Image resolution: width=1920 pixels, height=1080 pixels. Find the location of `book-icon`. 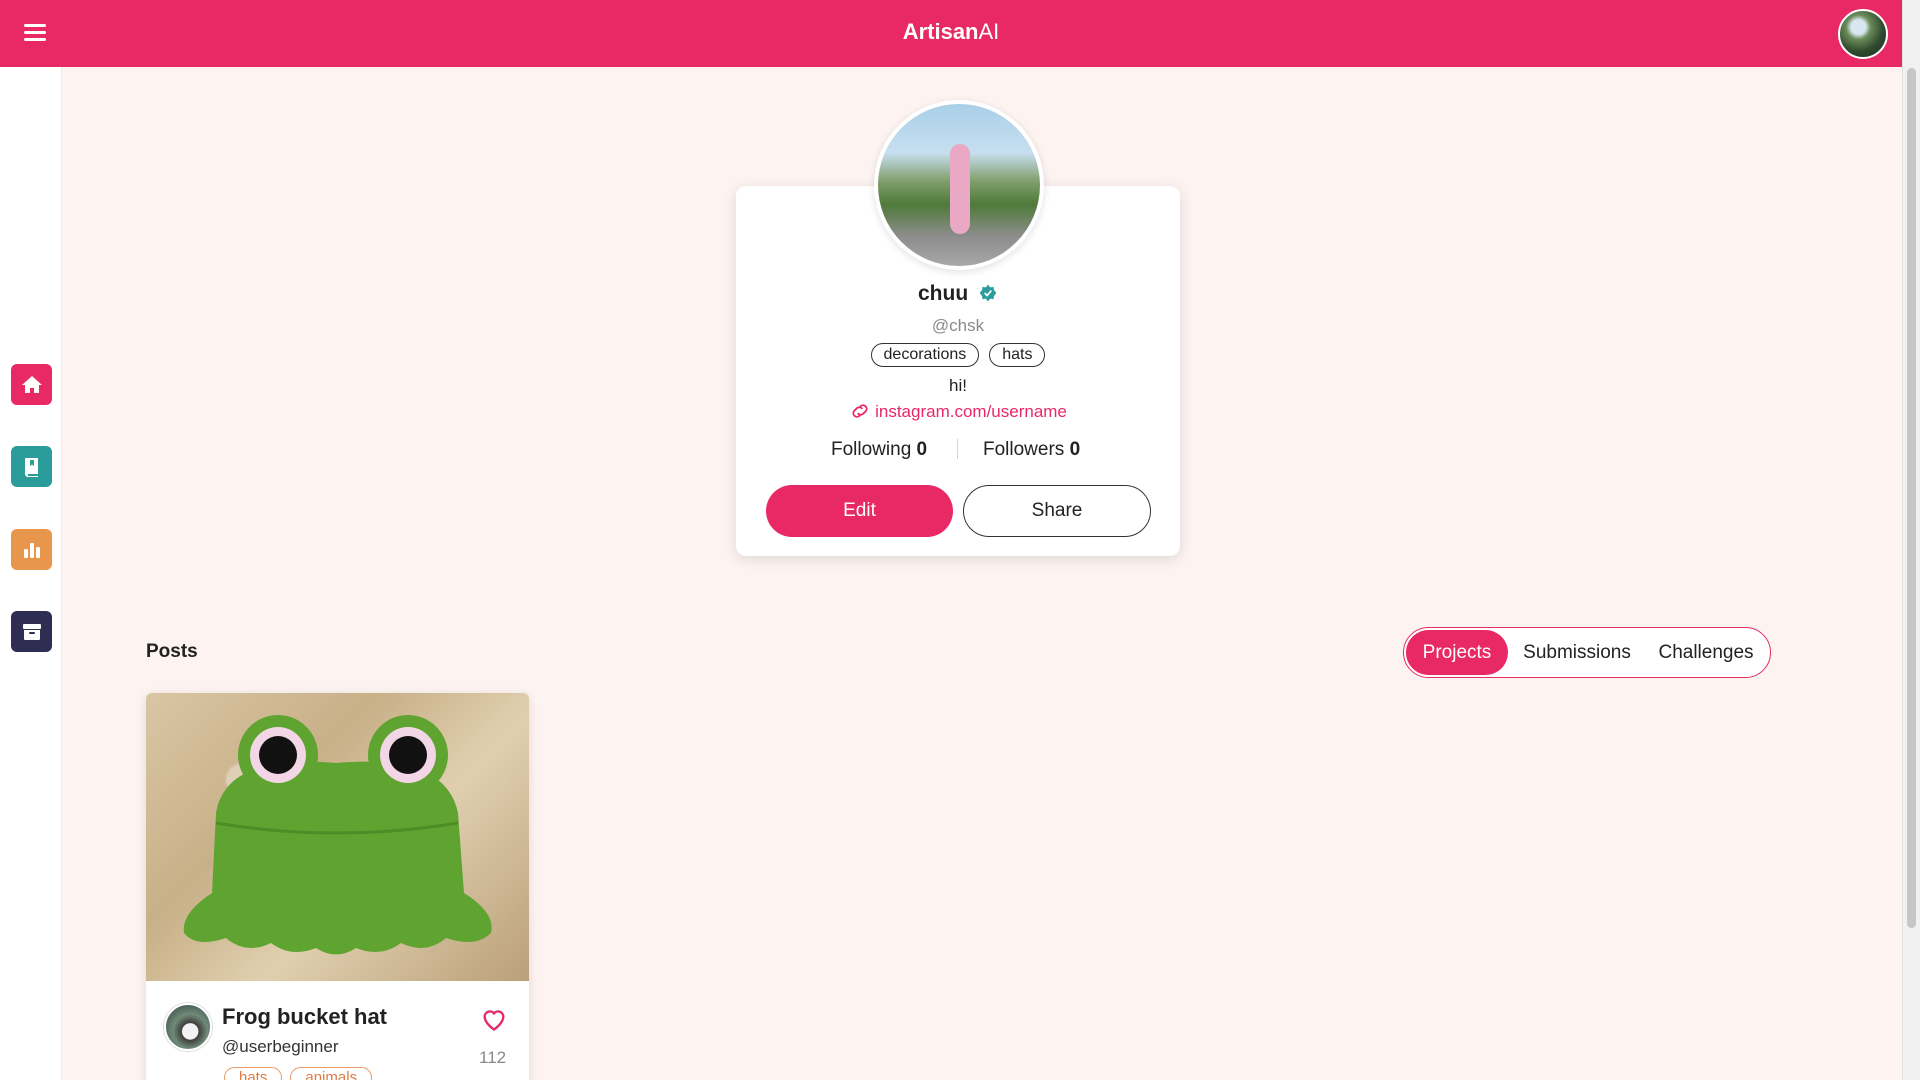

book-icon is located at coordinates (31, 467).